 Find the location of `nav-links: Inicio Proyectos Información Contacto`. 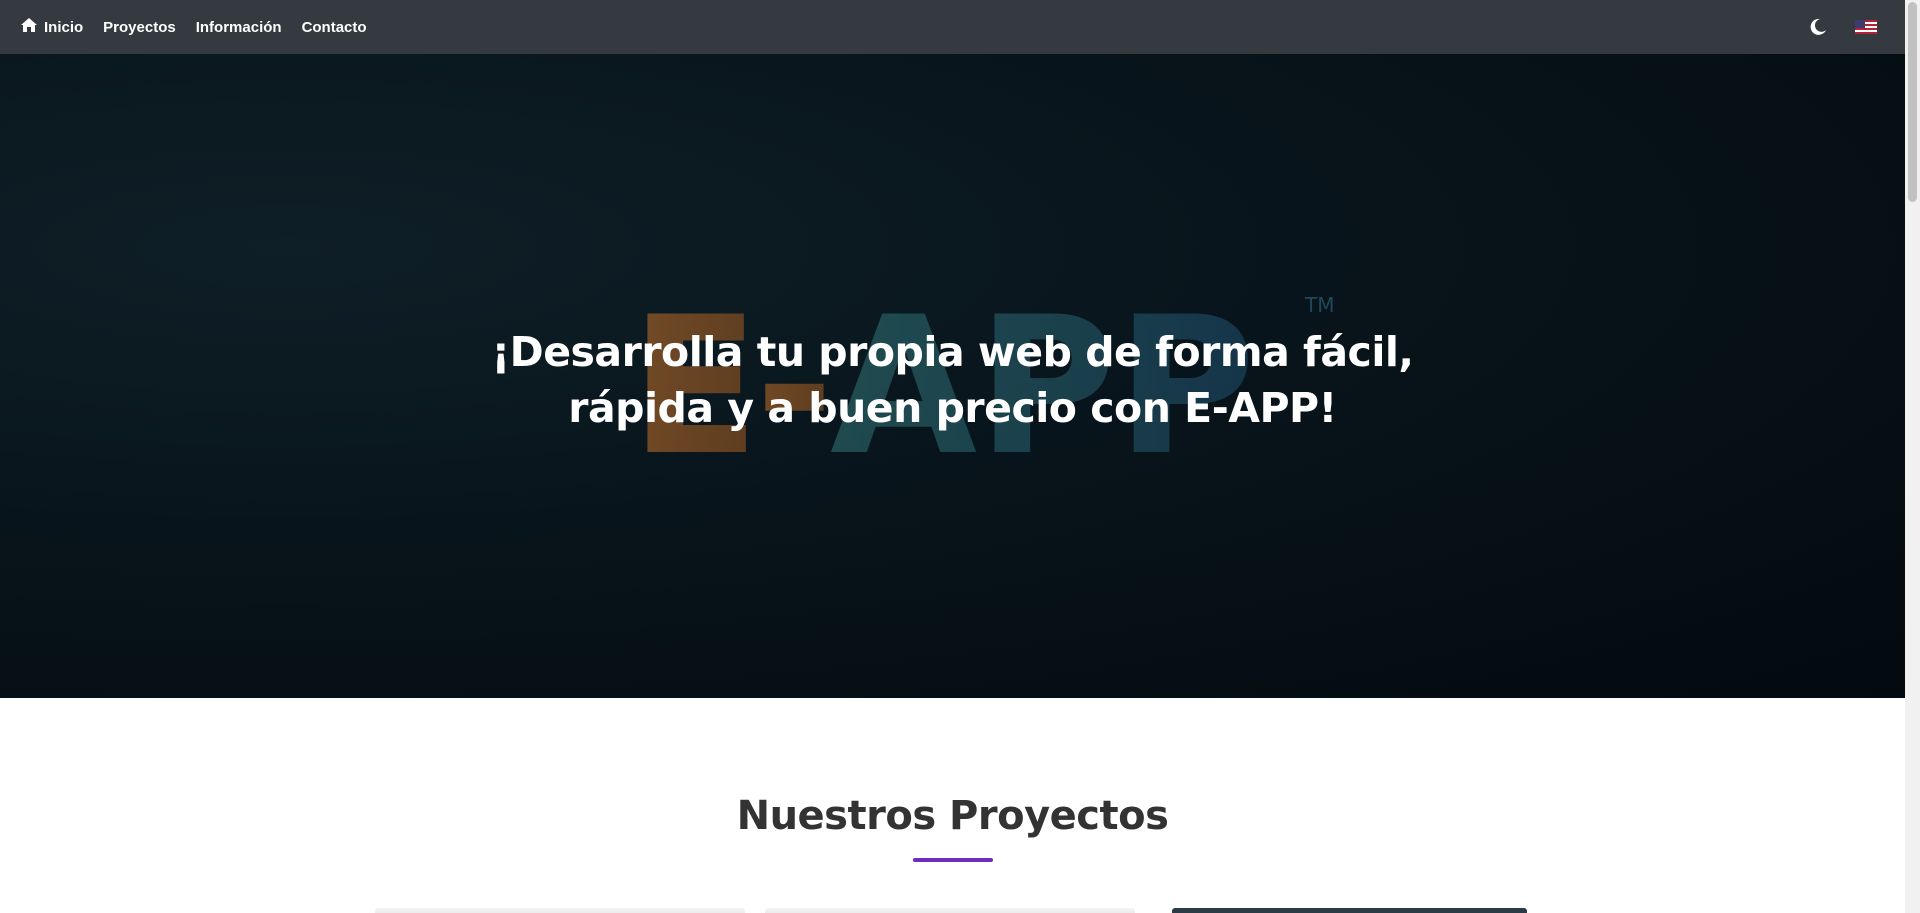

nav-links: Inicio Proyectos Información Contacto is located at coordinates (193, 27).